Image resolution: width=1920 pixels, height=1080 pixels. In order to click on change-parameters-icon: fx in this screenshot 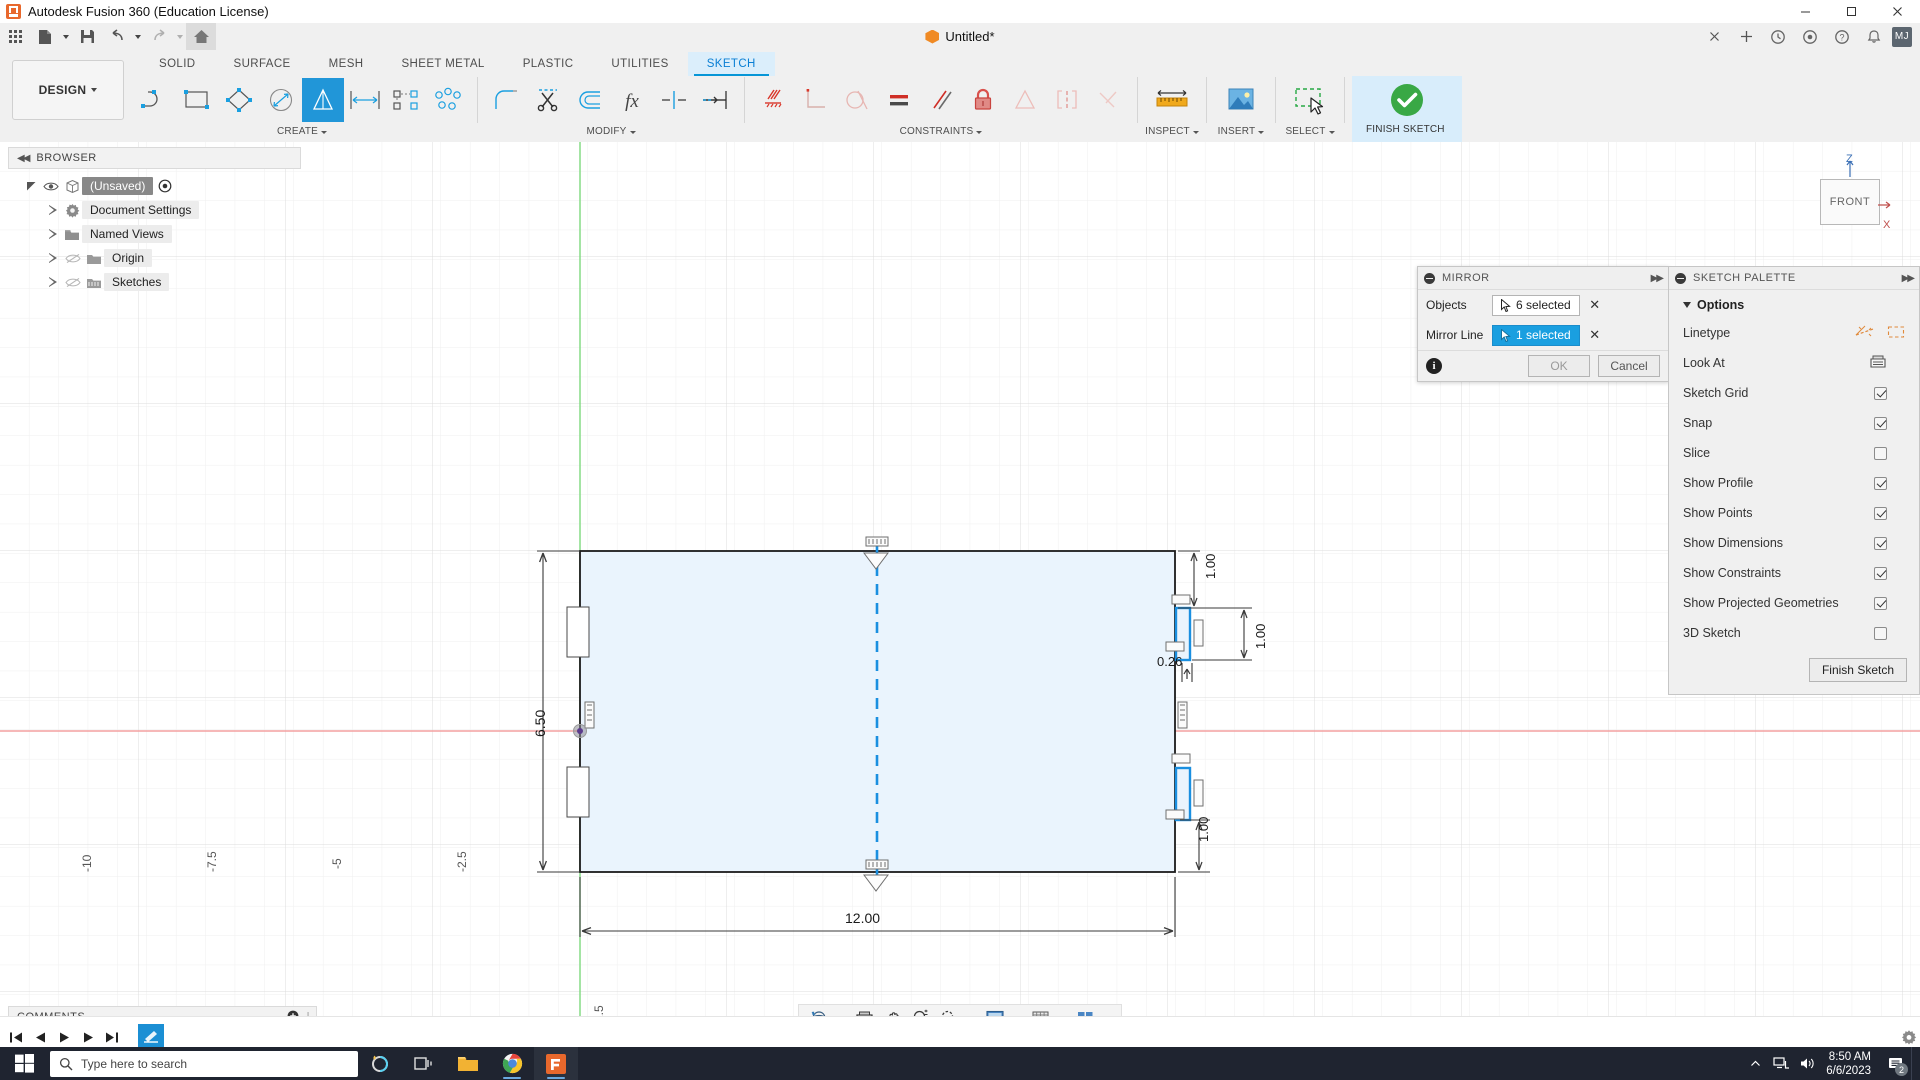, I will do `click(632, 100)`.